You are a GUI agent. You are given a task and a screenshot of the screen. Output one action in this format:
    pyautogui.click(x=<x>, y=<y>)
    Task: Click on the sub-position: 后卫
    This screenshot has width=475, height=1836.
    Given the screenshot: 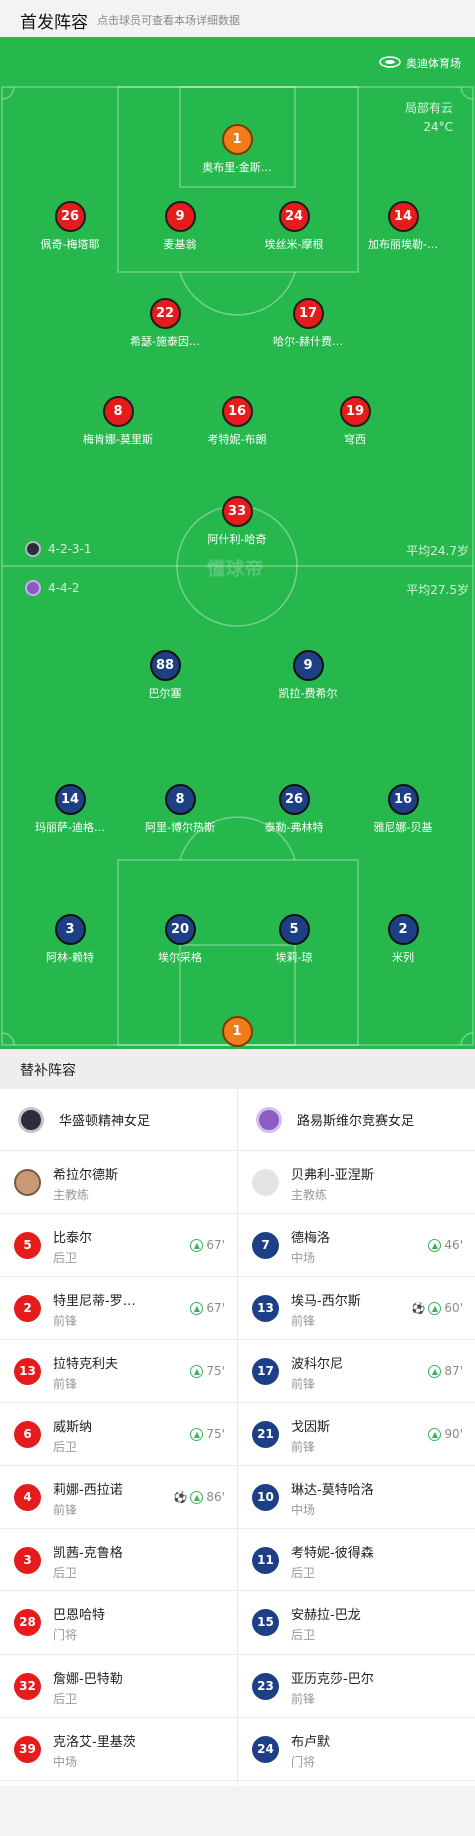 What is the action you would take?
    pyautogui.click(x=303, y=1635)
    